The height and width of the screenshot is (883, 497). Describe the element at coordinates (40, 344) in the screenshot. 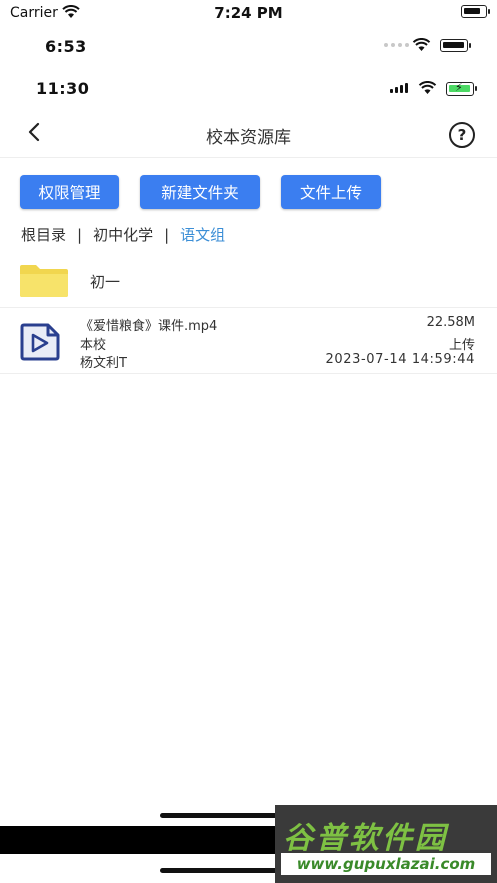

I see `video-file-icon` at that location.